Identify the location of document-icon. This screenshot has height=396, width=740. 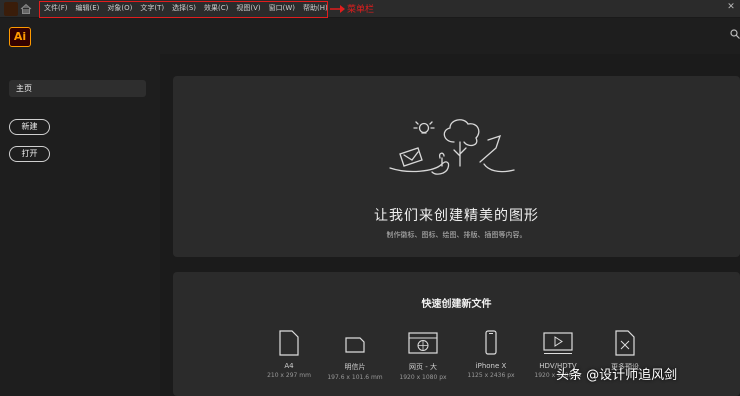
(289, 343).